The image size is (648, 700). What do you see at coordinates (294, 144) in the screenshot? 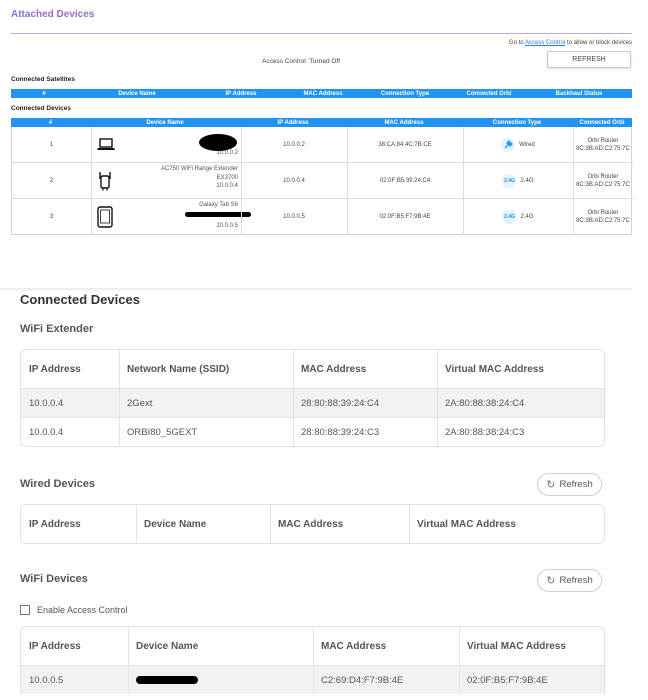
I see `ip-address: 10.0.0.2` at bounding box center [294, 144].